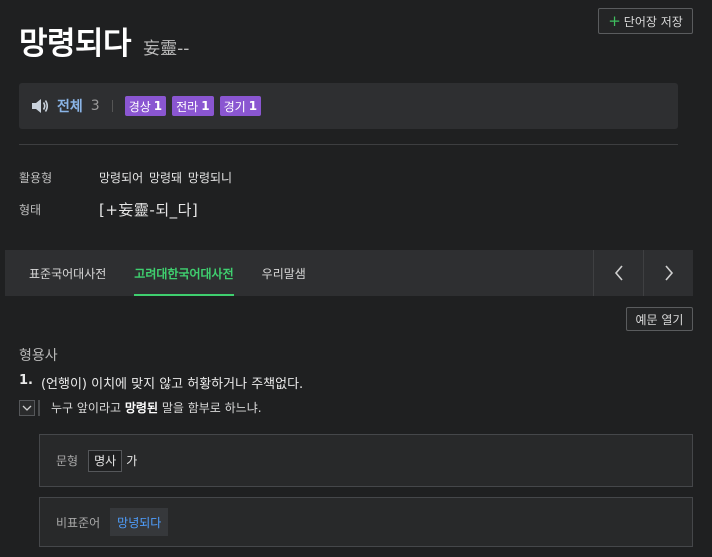  I want to click on conjugation-row: 활용형 망령되어 망령돼 망령되니, so click(125, 177).